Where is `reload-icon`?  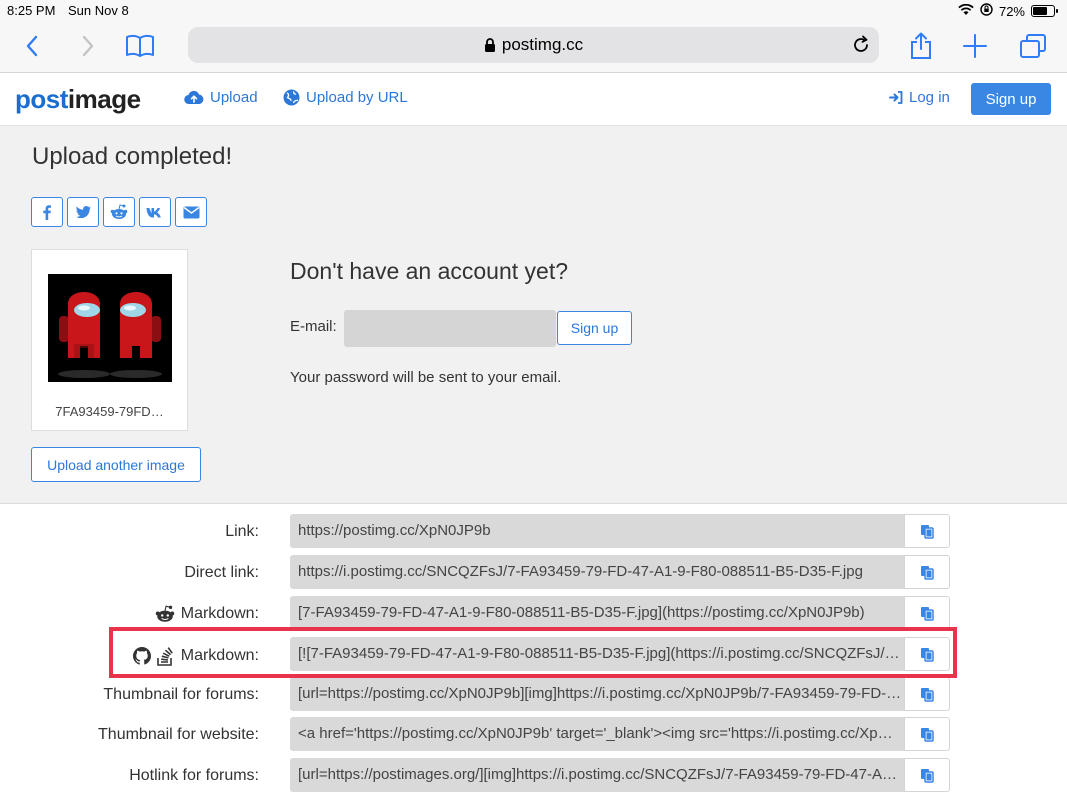 reload-icon is located at coordinates (861, 45).